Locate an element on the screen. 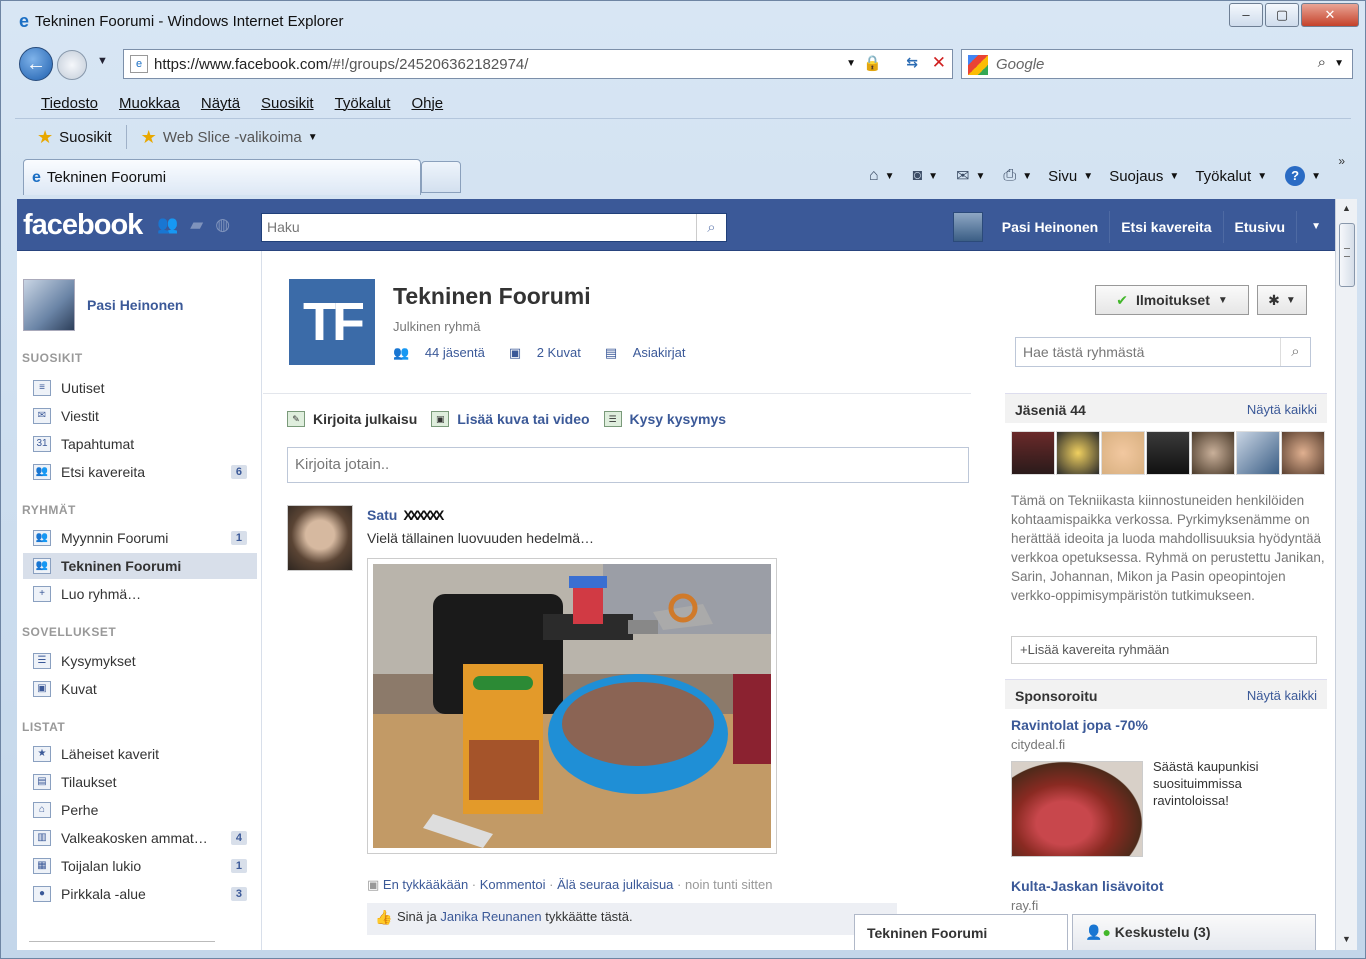  notifications-button: ✔ Ilmoitukset ▼ is located at coordinates (1172, 300).